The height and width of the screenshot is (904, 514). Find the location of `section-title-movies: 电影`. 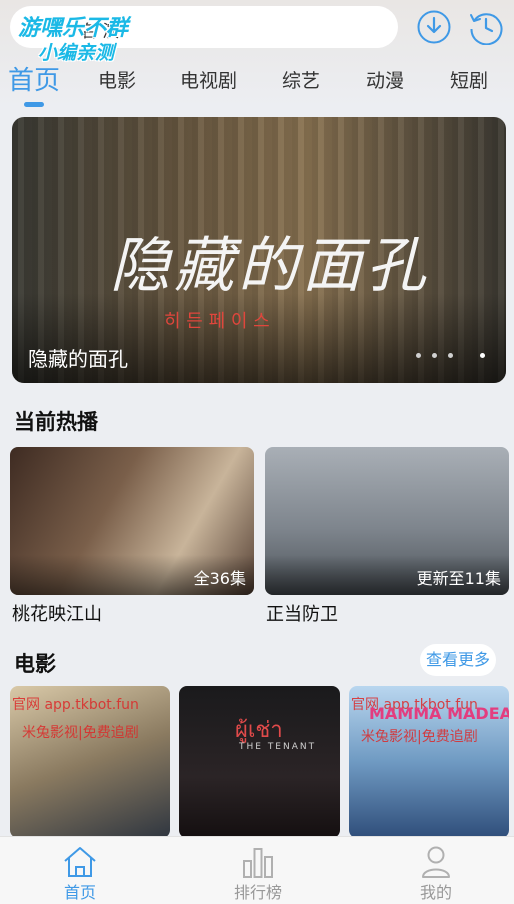

section-title-movies: 电影 is located at coordinates (35, 664).